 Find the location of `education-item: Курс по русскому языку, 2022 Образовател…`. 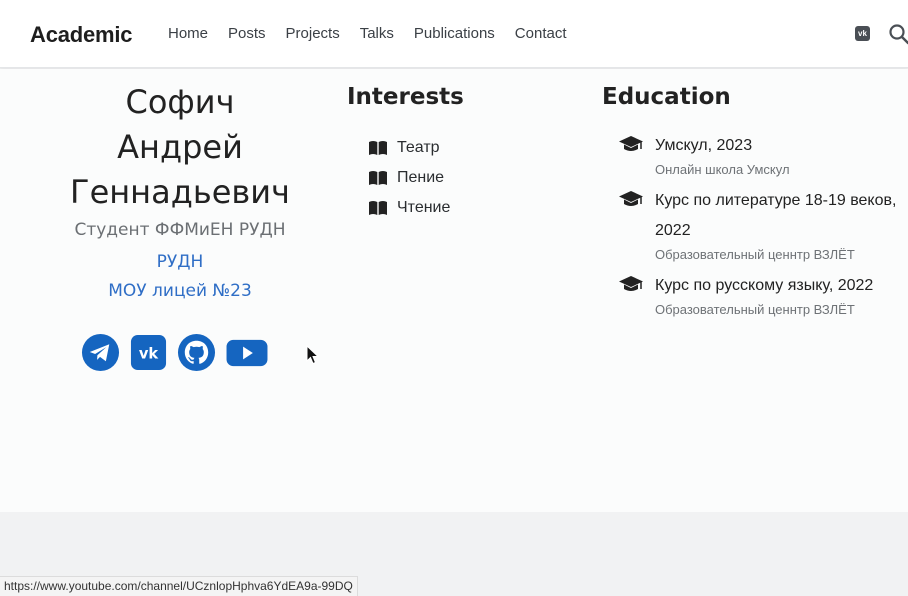

education-item: Курс по русскому языку, 2022 Образовател… is located at coordinates (763, 295).